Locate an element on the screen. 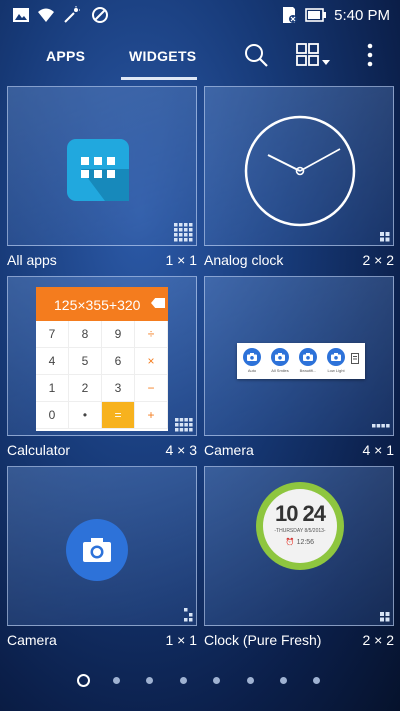 The height and width of the screenshot is (711, 400). battery-icon is located at coordinates (315, 15).